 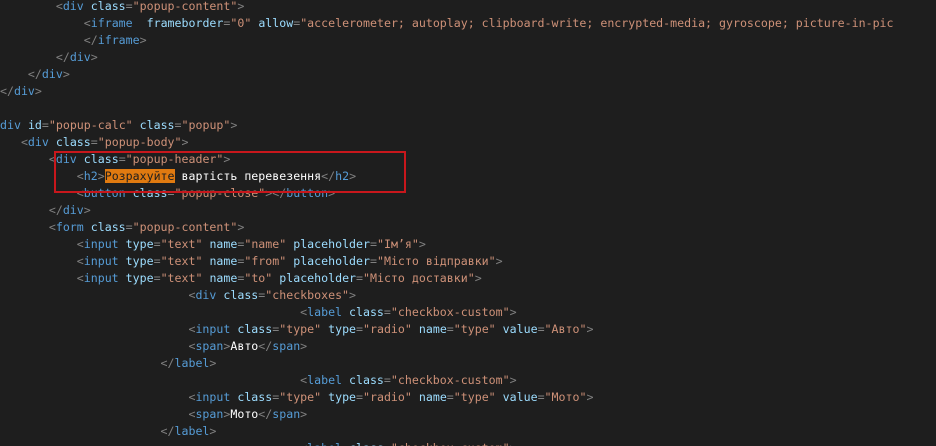 I want to click on code-line: <div class="popup-content">, so click(x=447, y=7).